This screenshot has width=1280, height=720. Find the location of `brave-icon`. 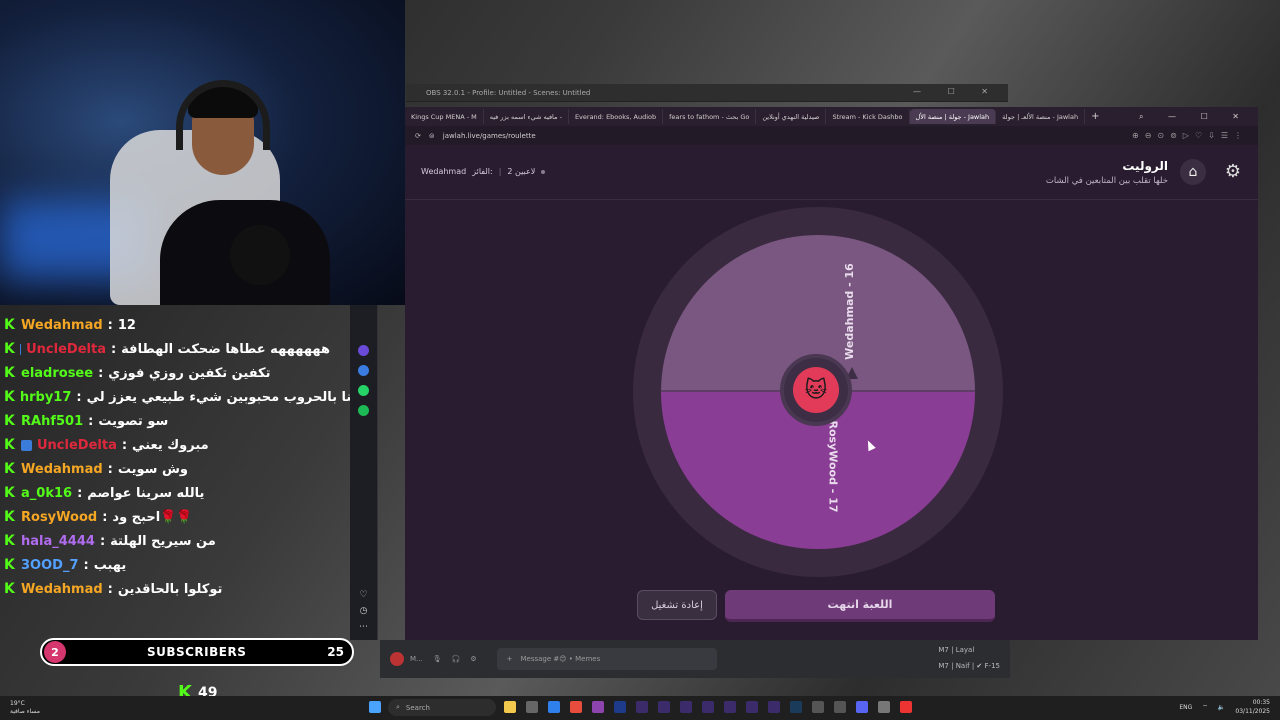

brave-icon is located at coordinates (576, 707).